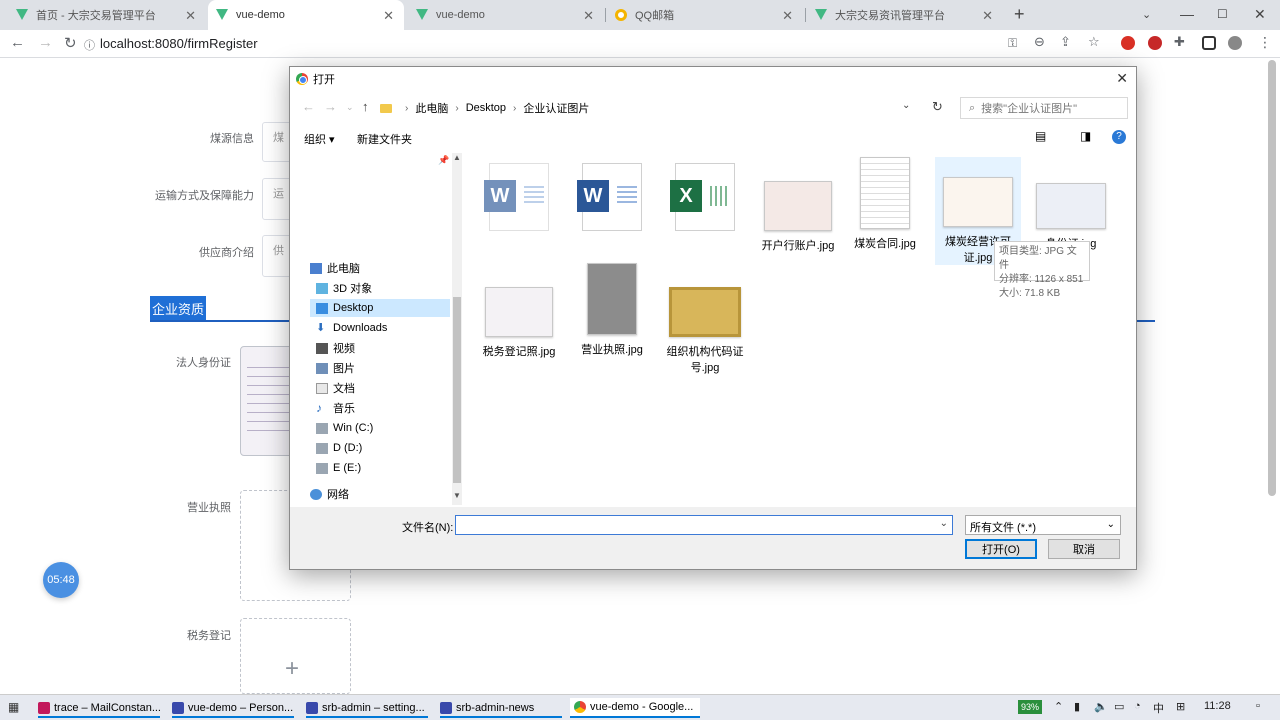  What do you see at coordinates (486, 108) in the screenshot?
I see `breadcrumb-item: Desktop` at bounding box center [486, 108].